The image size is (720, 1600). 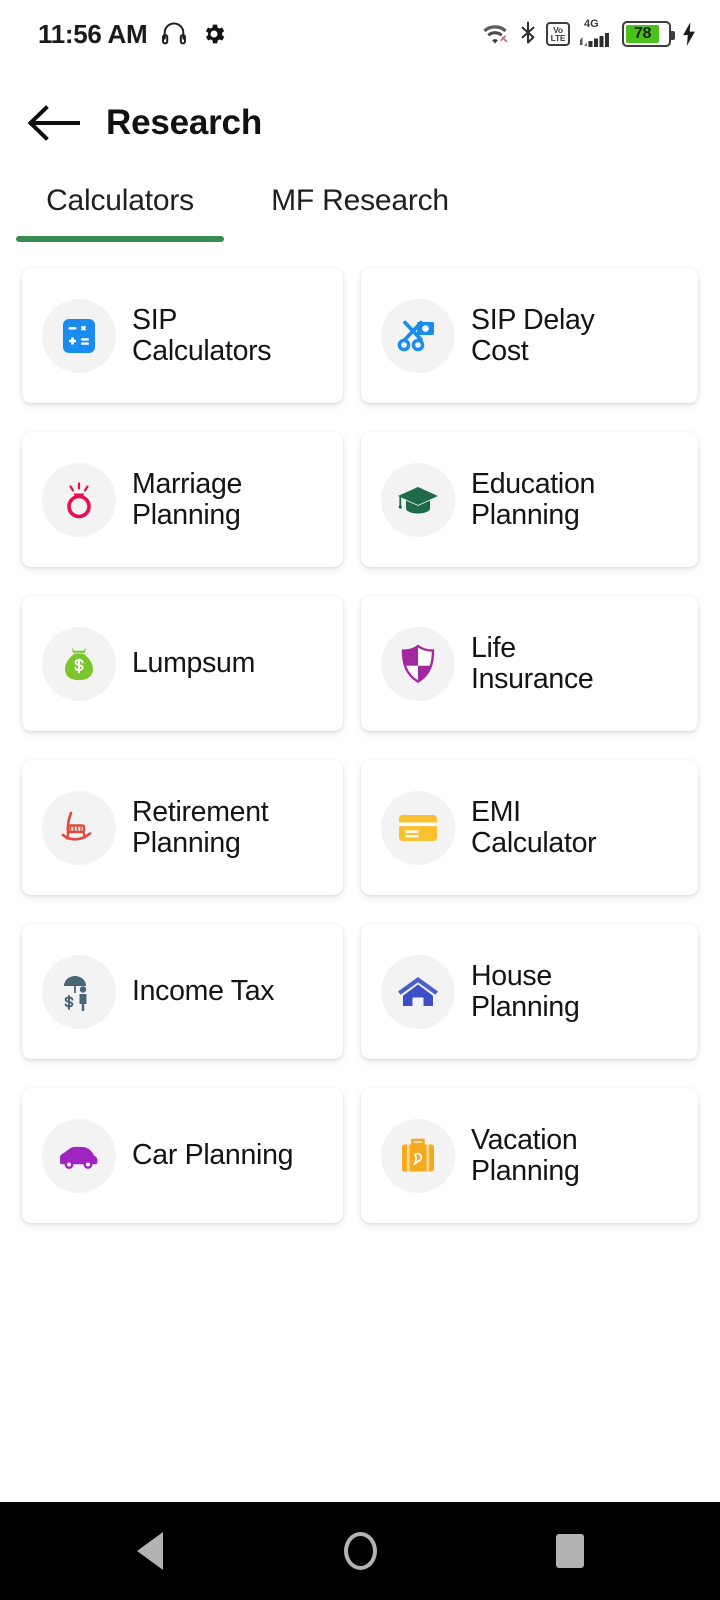 I want to click on card-retirement-planning: Retirement Planning, so click(x=182, y=827).